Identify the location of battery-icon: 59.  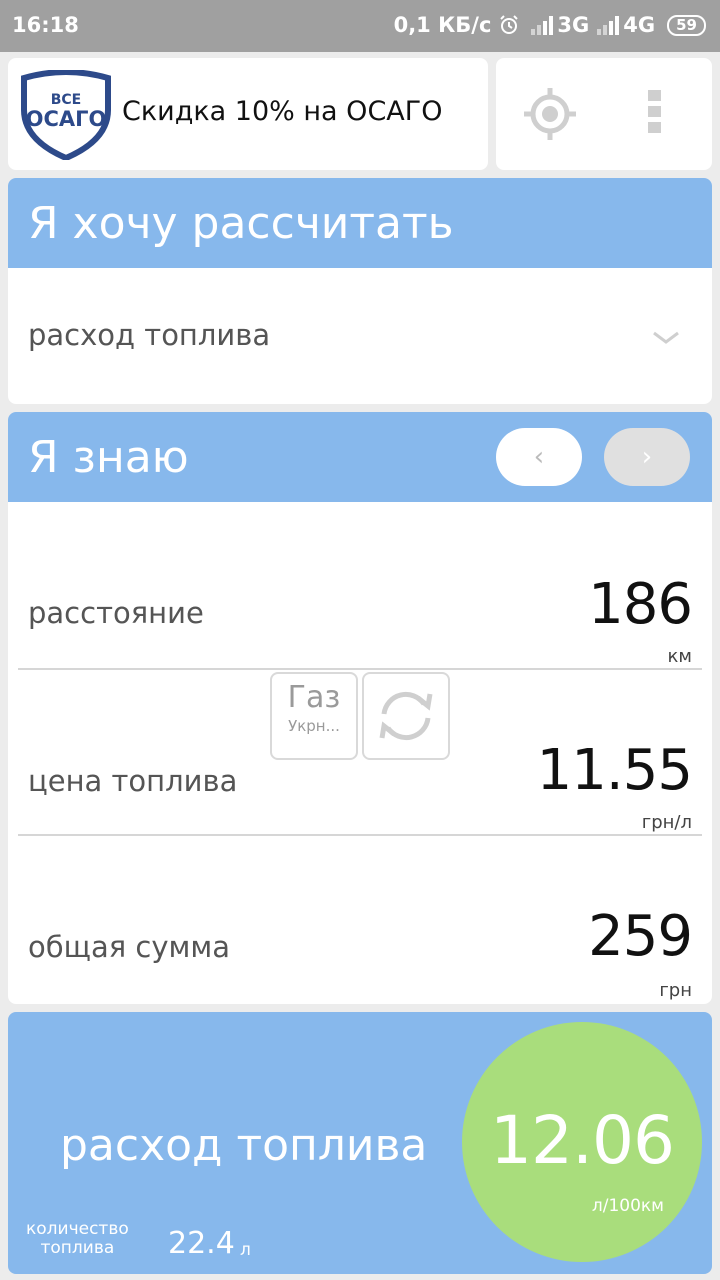
(686, 25).